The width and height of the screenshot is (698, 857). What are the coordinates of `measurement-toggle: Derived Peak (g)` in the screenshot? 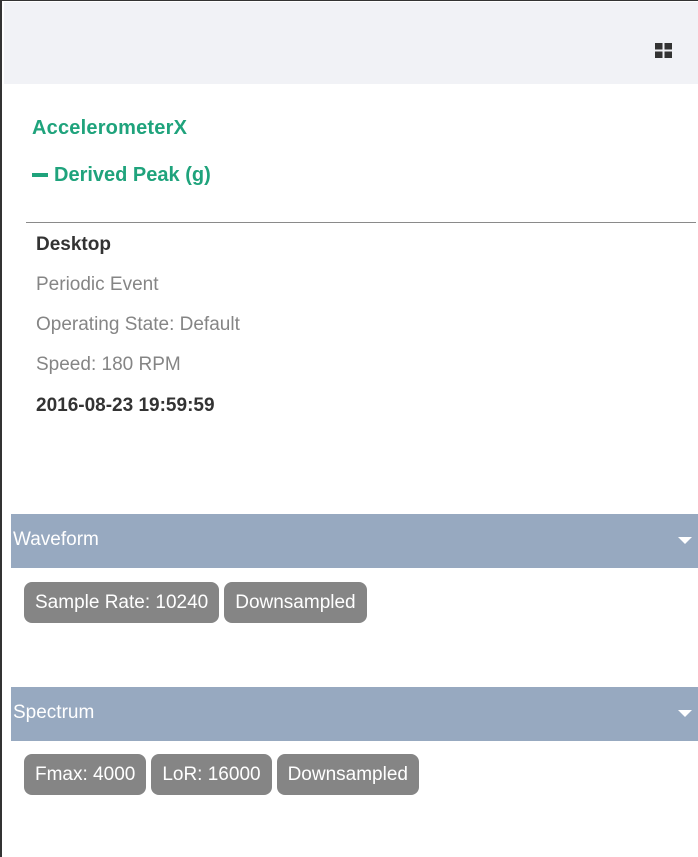 It's located at (121, 175).